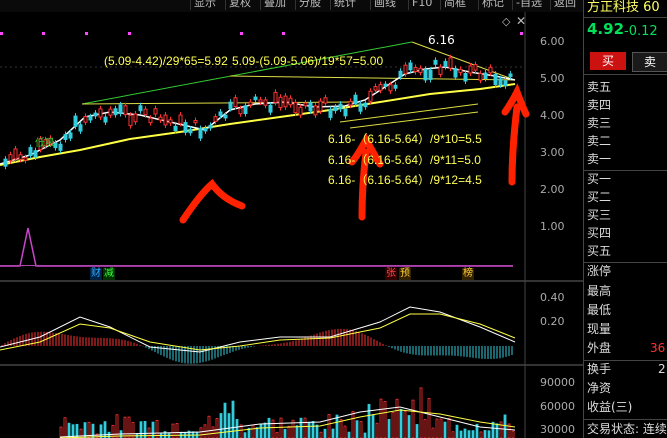 Image resolution: width=667 pixels, height=438 pixels. What do you see at coordinates (309, 5) in the screenshot?
I see `toolbar-stock: 分股` at bounding box center [309, 5].